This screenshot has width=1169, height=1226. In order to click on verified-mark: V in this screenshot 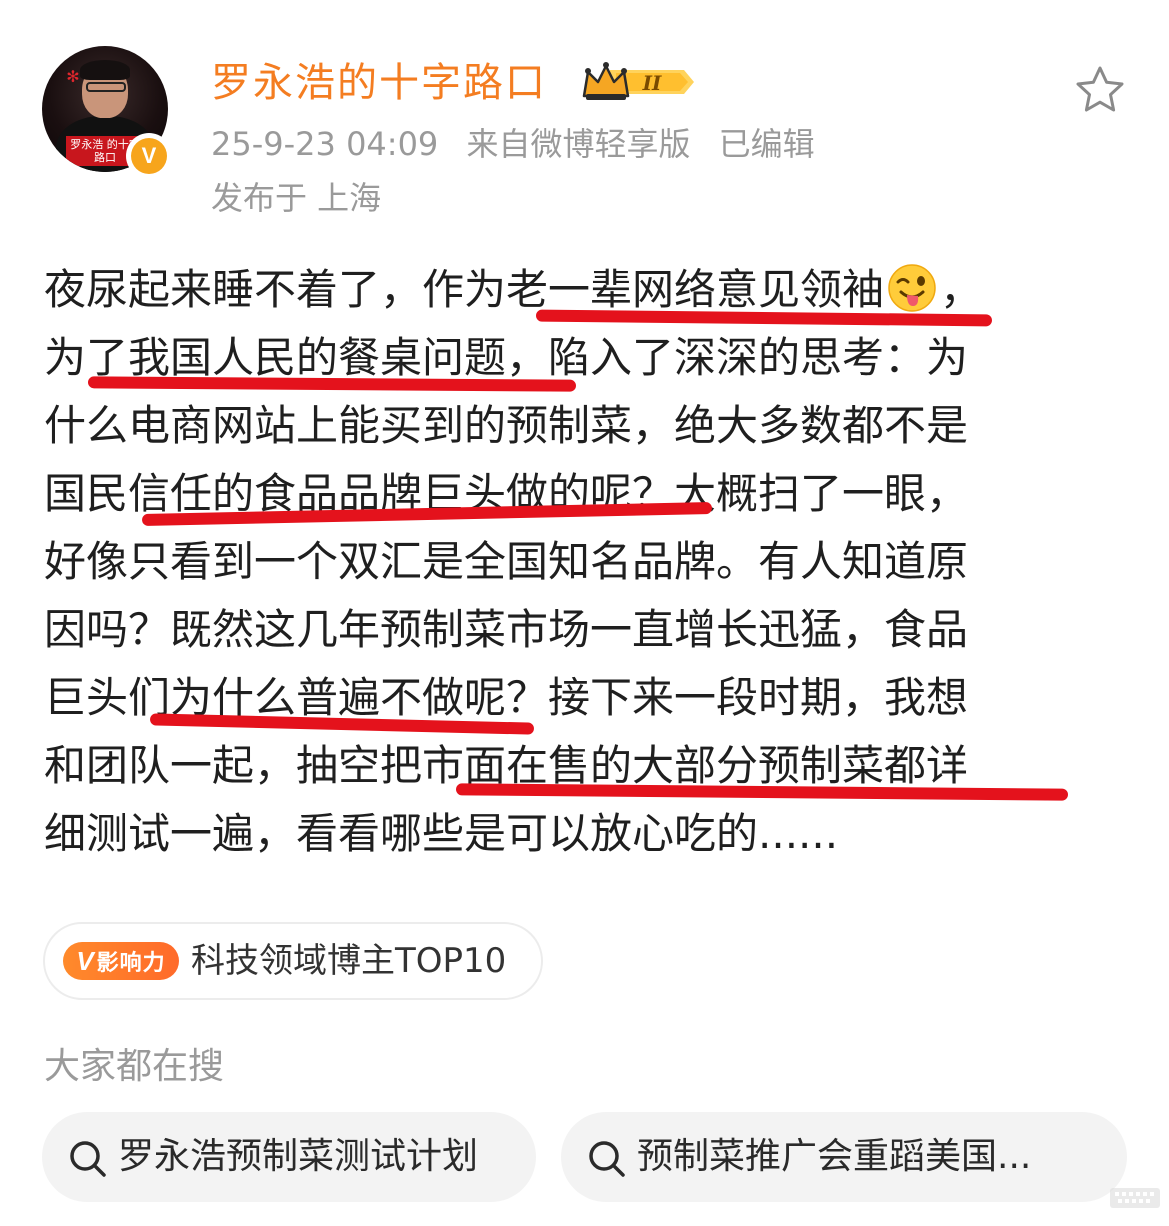, I will do `click(149, 156)`.